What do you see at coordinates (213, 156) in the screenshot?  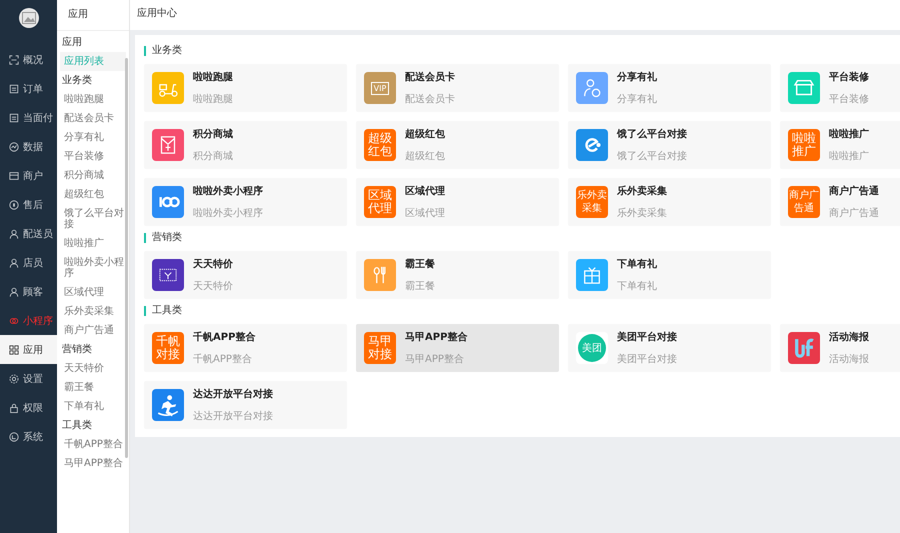 I see `app-description: 积分商城` at bounding box center [213, 156].